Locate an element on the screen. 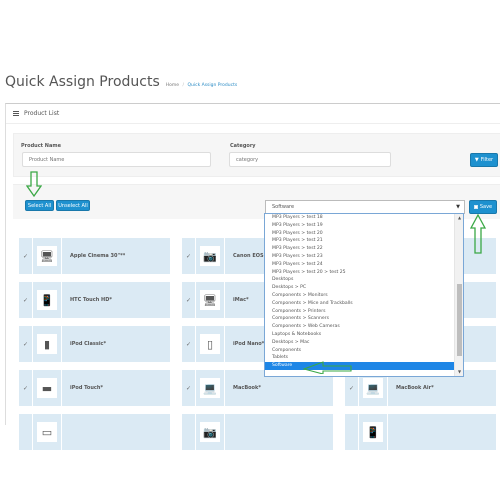 The width and height of the screenshot is (500, 500). dropdown-option: MP3 Players > test 22 is located at coordinates (364, 249).